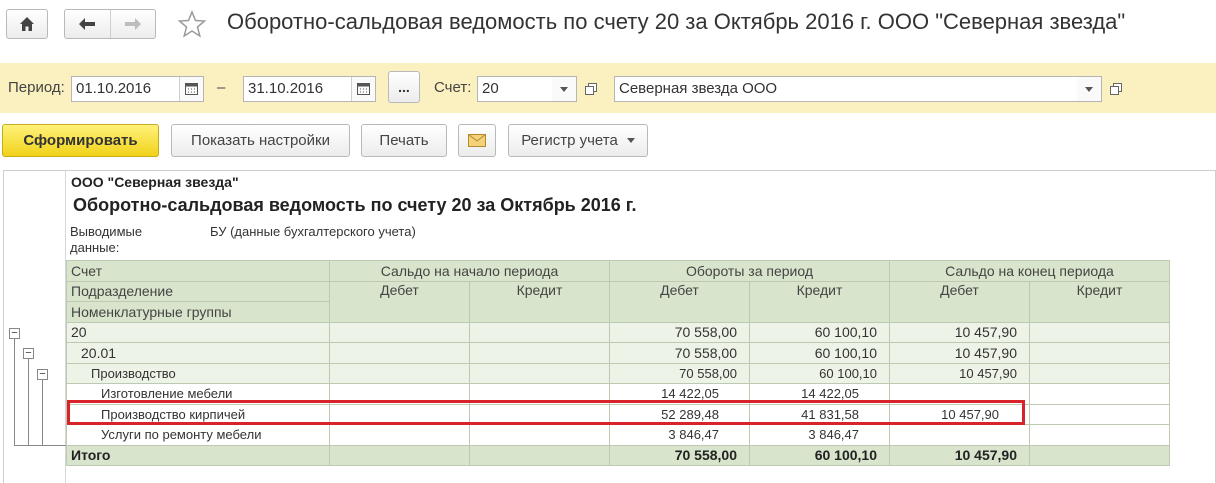  Describe the element at coordinates (36, 87) in the screenshot. I see `period-label: Период:` at that location.